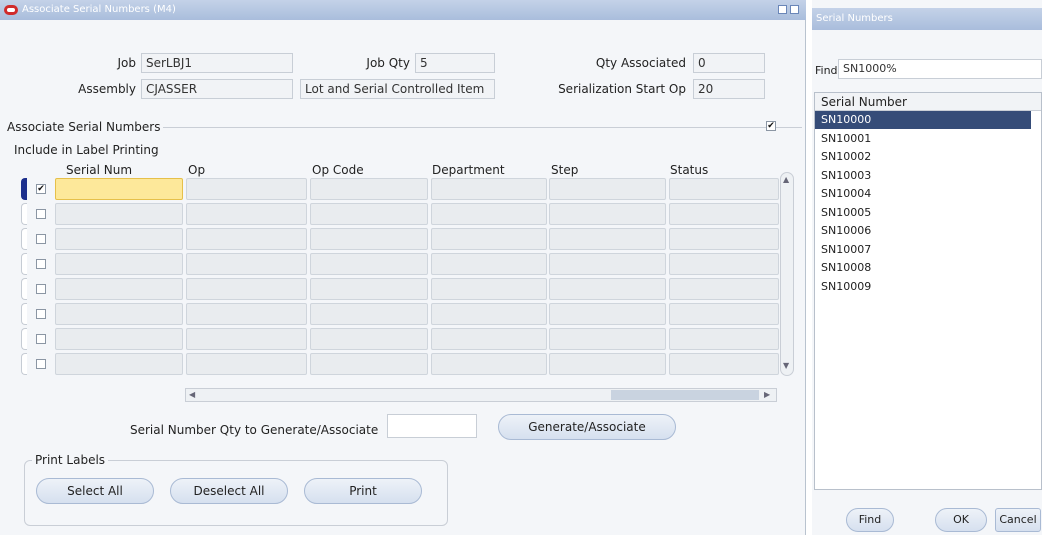  What do you see at coordinates (767, 394) in the screenshot?
I see `scroll-right-icon: ▶` at bounding box center [767, 394].